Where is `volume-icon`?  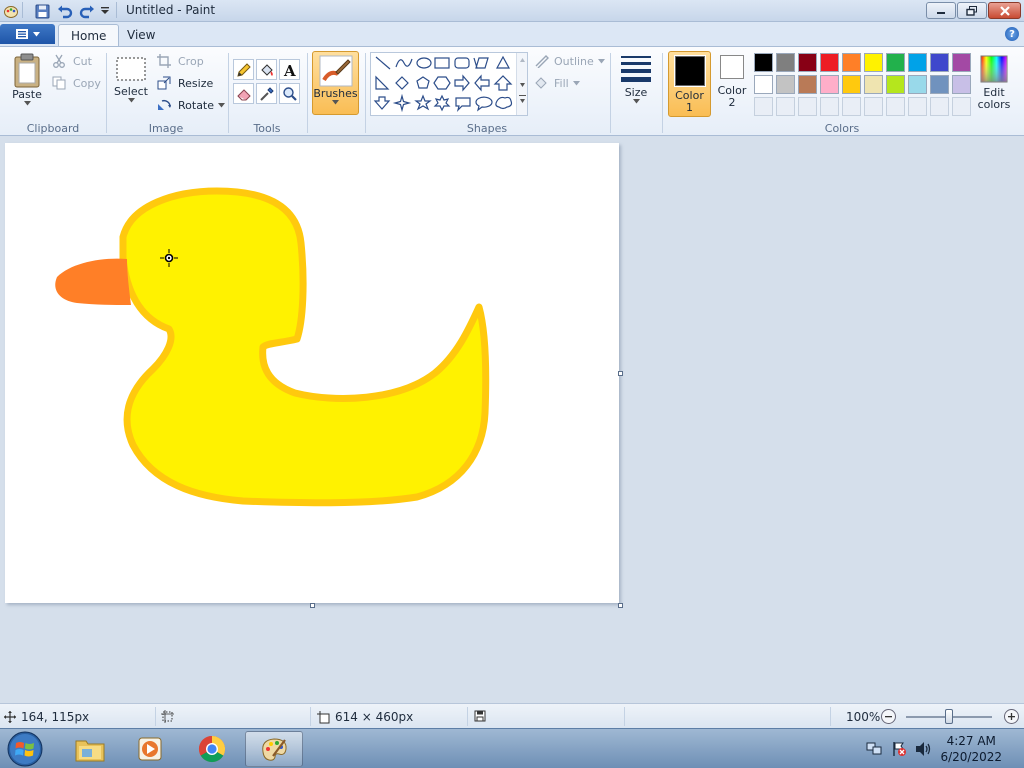
volume-icon is located at coordinates (923, 750).